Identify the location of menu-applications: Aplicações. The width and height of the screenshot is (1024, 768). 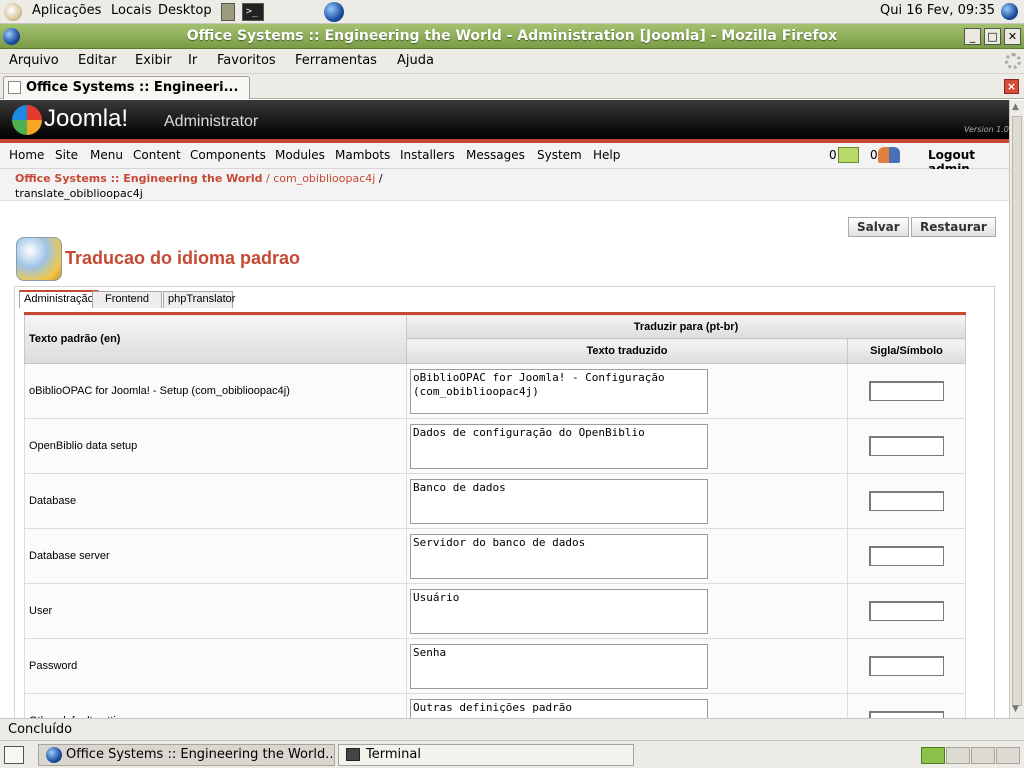
(66, 10).